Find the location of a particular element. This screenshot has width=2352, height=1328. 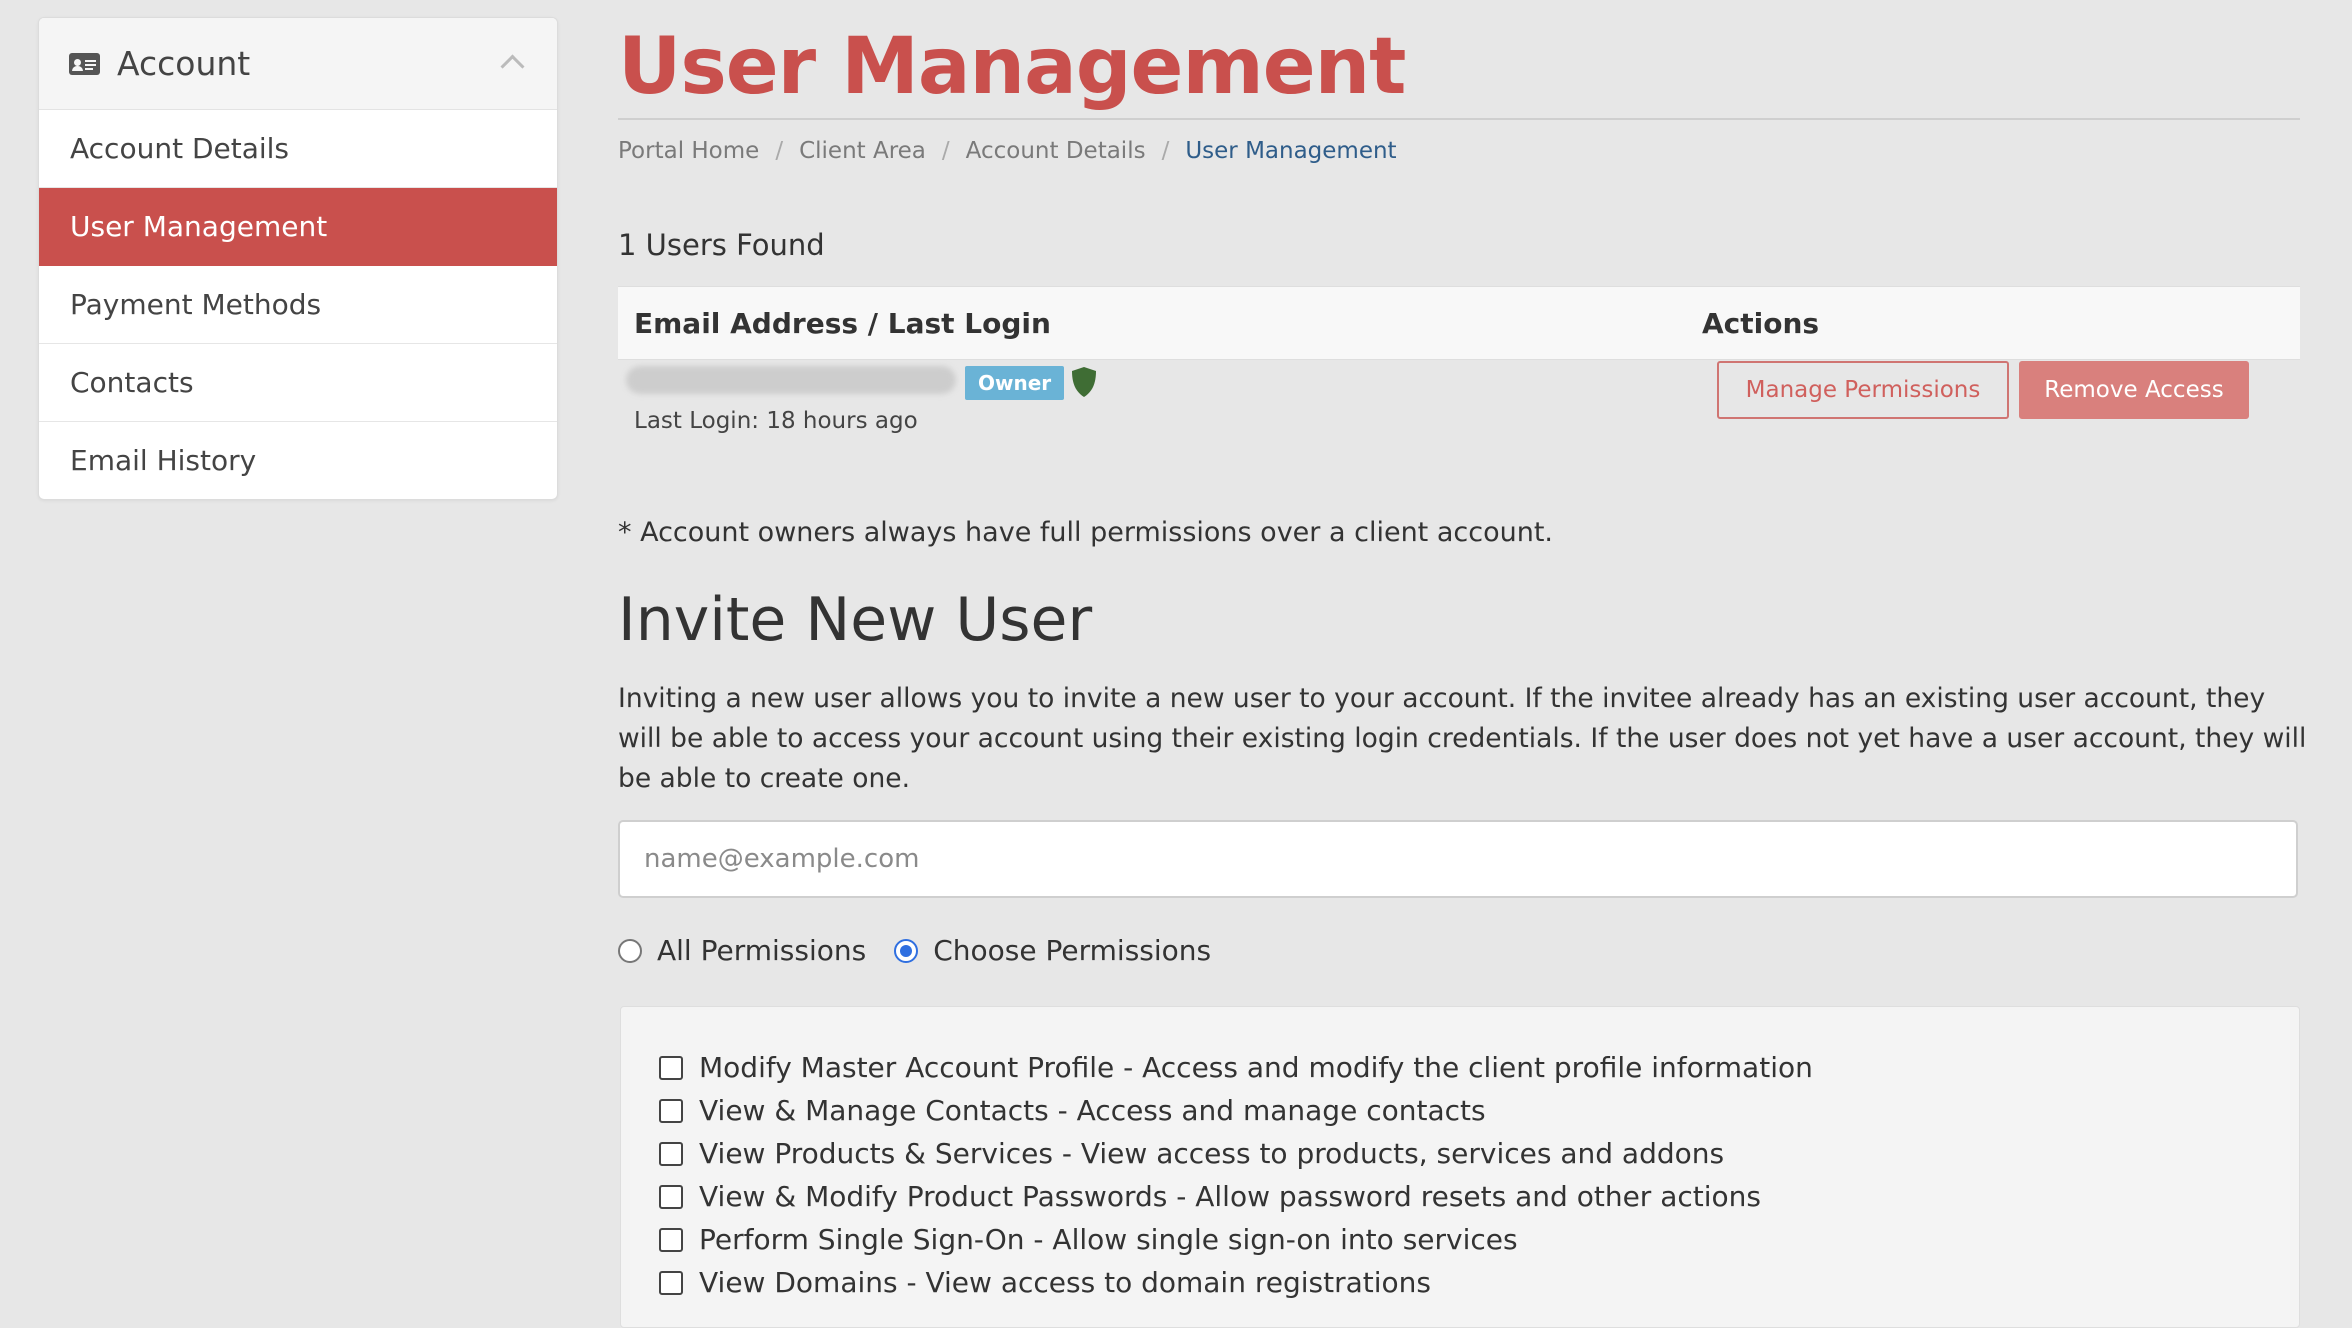

column-header-actions: Actions is located at coordinates (1761, 323).